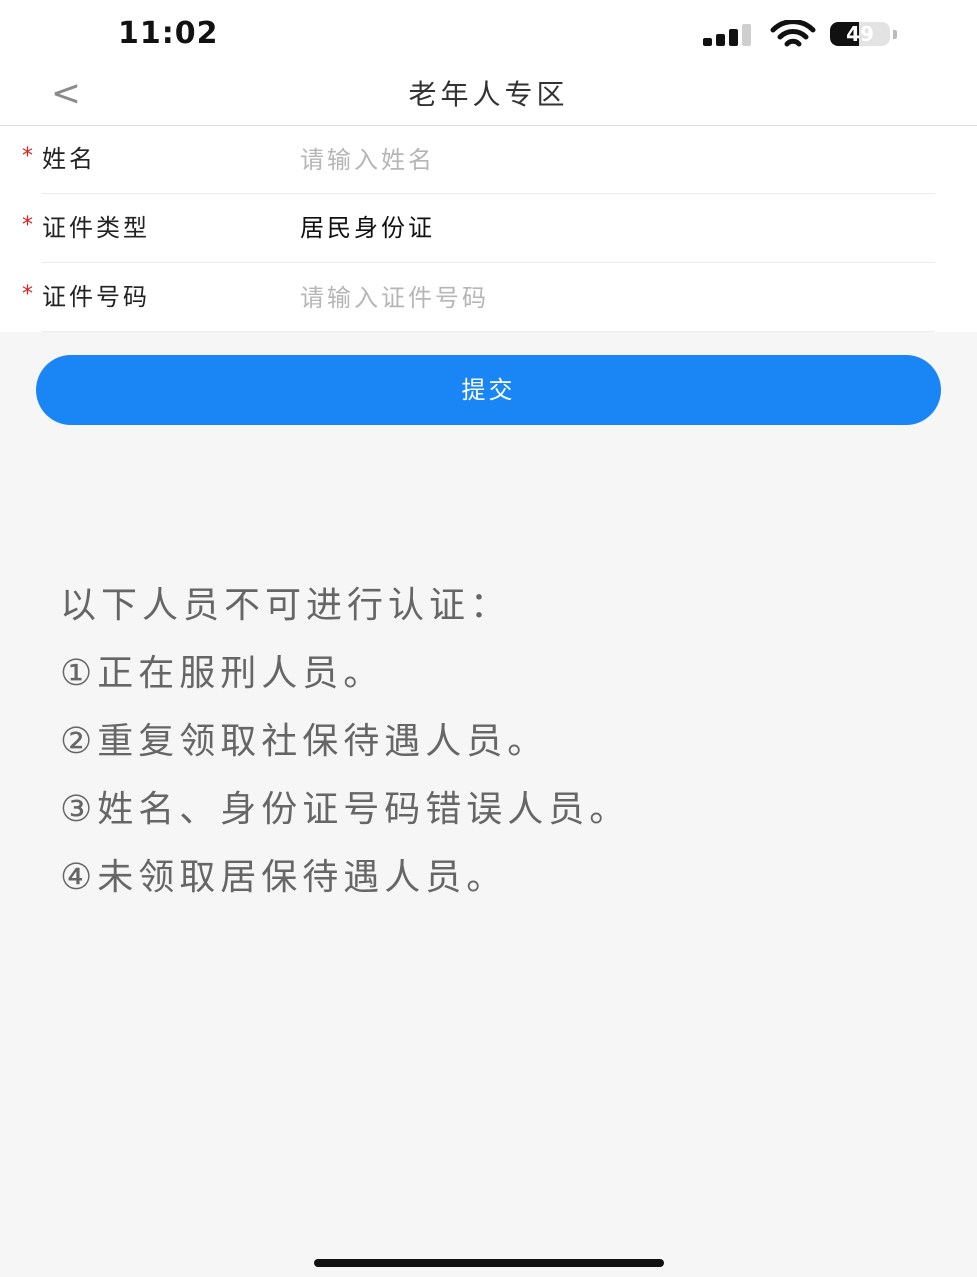  What do you see at coordinates (610, 160) in the screenshot?
I see `name-input` at bounding box center [610, 160].